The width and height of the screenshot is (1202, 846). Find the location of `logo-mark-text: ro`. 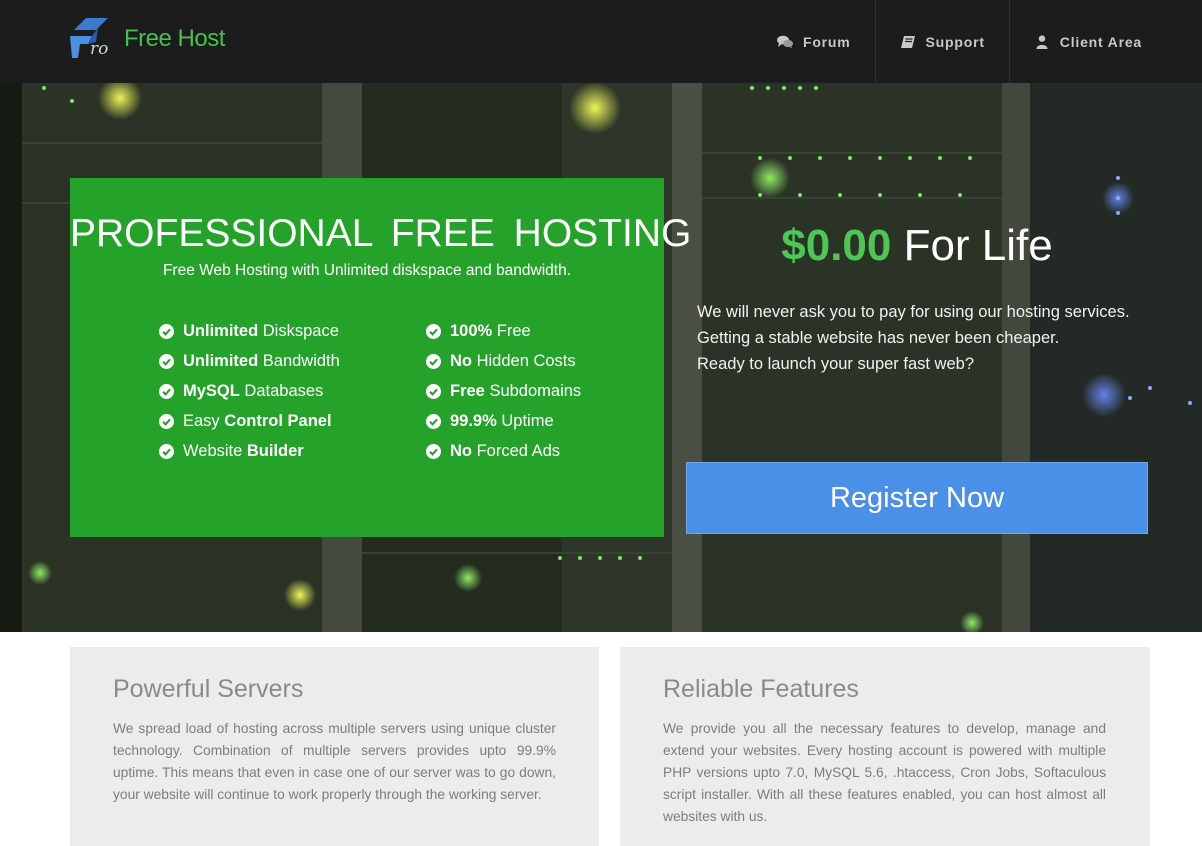

logo-mark-text: ro is located at coordinates (99, 49).